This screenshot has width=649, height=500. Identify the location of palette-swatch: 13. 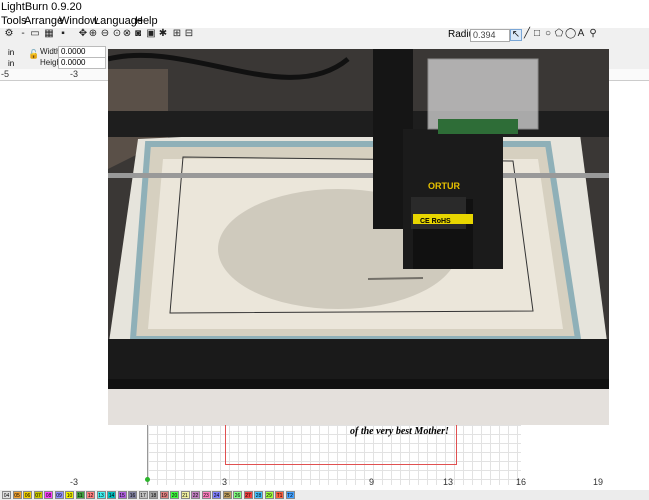
(101, 495).